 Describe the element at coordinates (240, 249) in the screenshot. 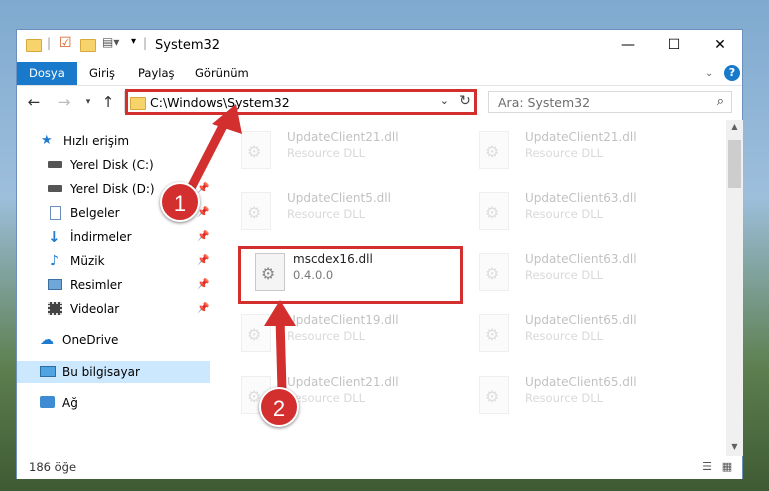

I see `annotation-arrows` at that location.